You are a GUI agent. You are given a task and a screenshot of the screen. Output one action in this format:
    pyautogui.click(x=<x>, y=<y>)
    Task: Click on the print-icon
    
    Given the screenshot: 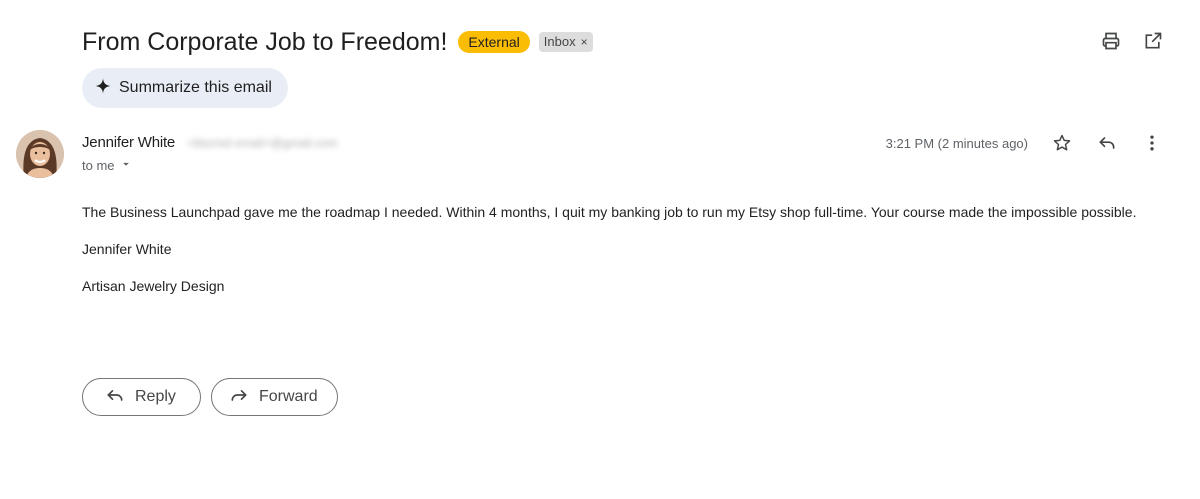 What is the action you would take?
    pyautogui.click(x=1111, y=41)
    